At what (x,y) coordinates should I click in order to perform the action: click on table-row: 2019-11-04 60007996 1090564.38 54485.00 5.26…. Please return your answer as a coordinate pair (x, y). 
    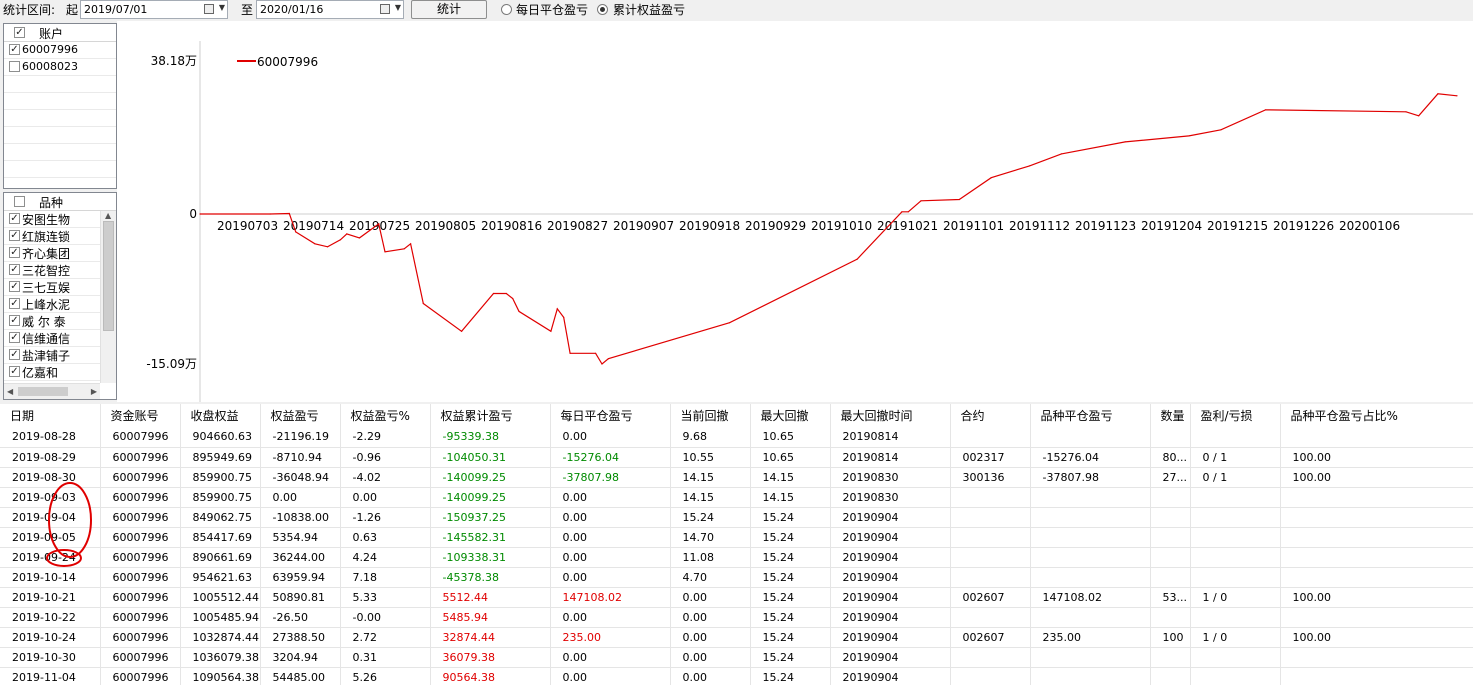
    Looking at the image, I should click on (736, 676).